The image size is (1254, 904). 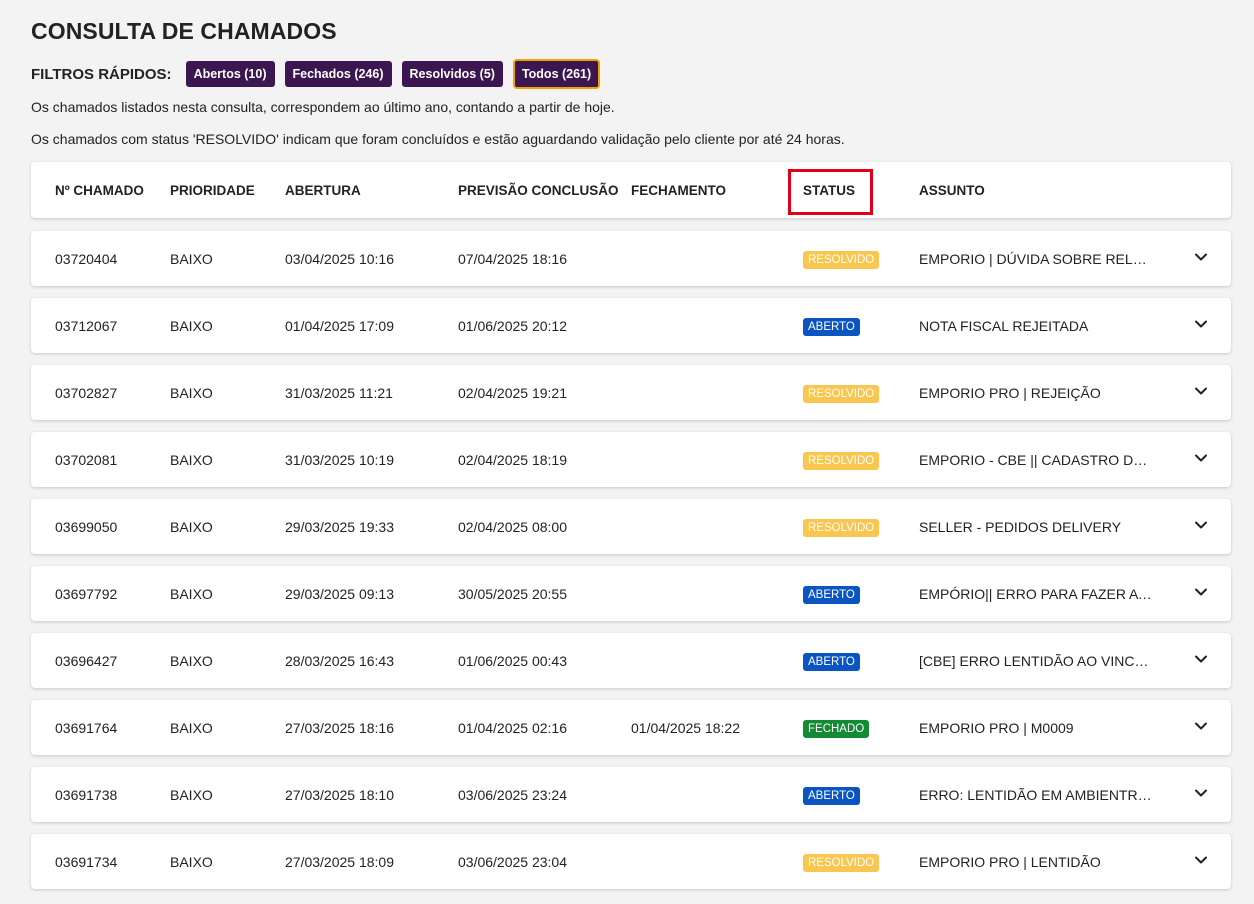 I want to click on ticket-number: 03699050, so click(x=86, y=526).